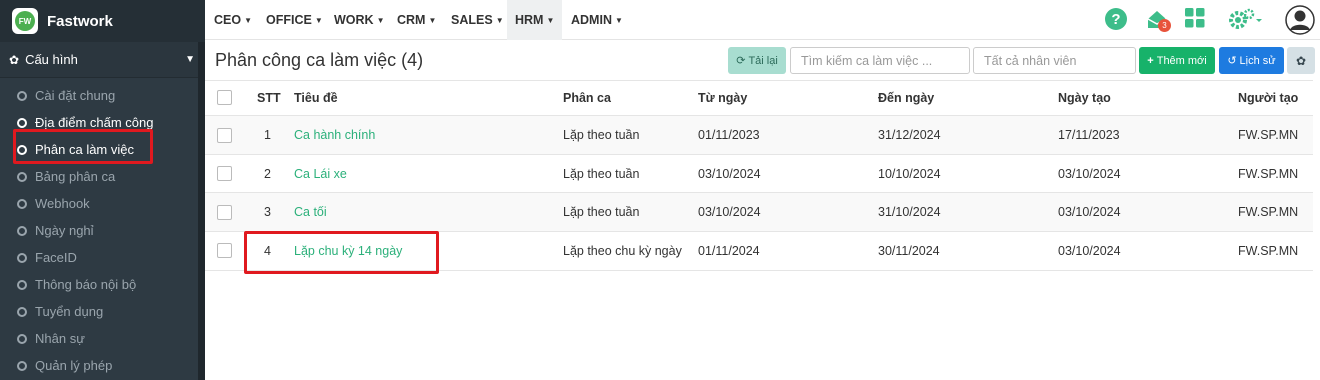 Image resolution: width=1320 pixels, height=380 pixels. What do you see at coordinates (224, 97) in the screenshot?
I see `select-all-checkbox` at bounding box center [224, 97].